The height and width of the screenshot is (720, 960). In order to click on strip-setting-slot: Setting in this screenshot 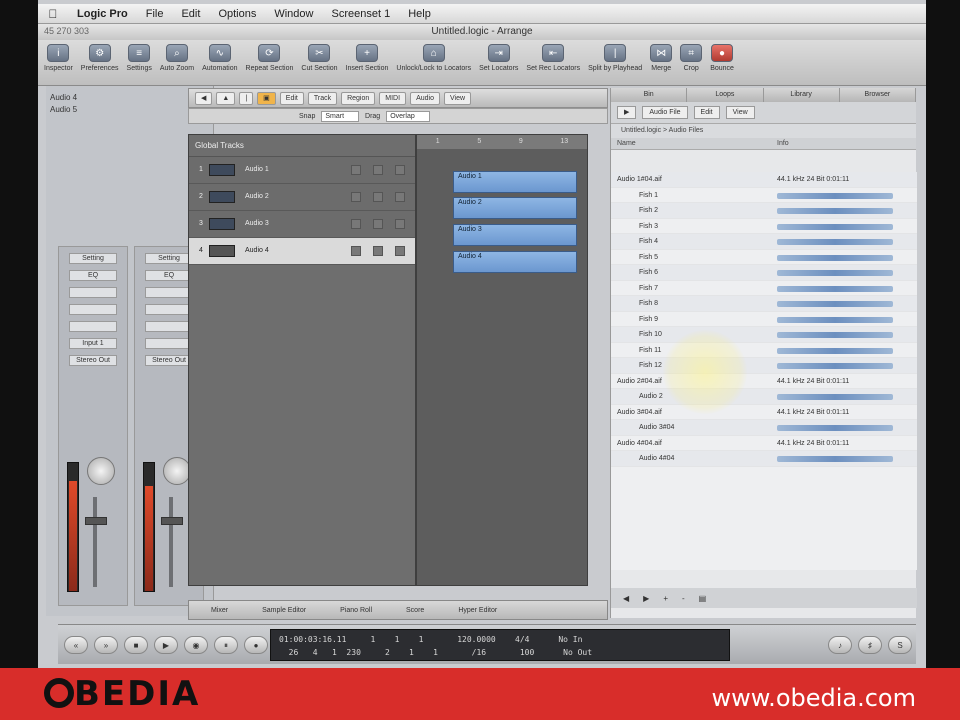, I will do `click(93, 258)`.